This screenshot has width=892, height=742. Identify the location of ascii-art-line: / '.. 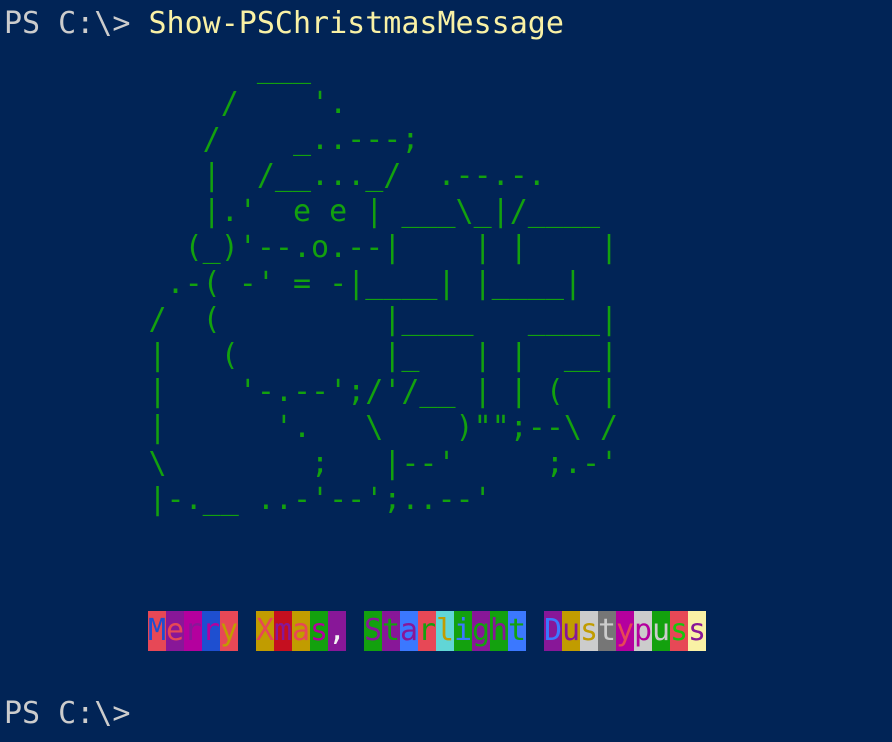
(176, 103).